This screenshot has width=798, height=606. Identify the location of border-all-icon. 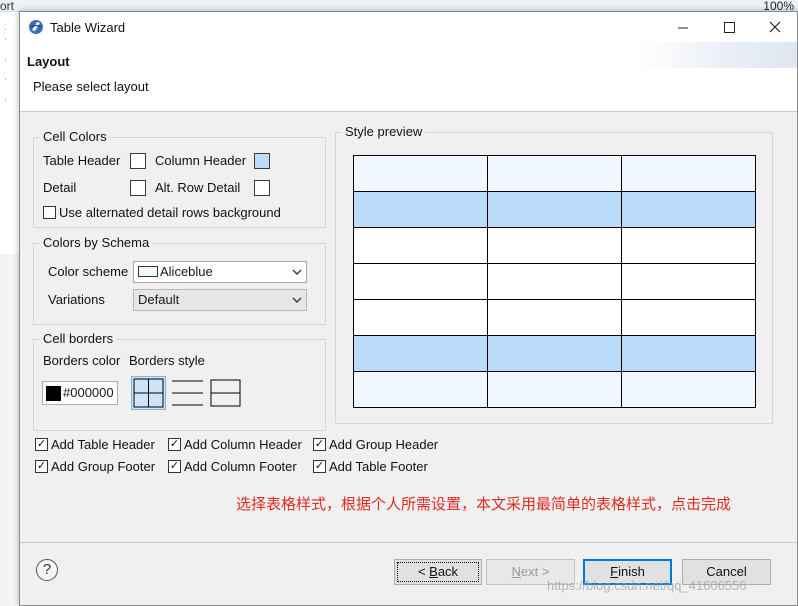
(148, 393).